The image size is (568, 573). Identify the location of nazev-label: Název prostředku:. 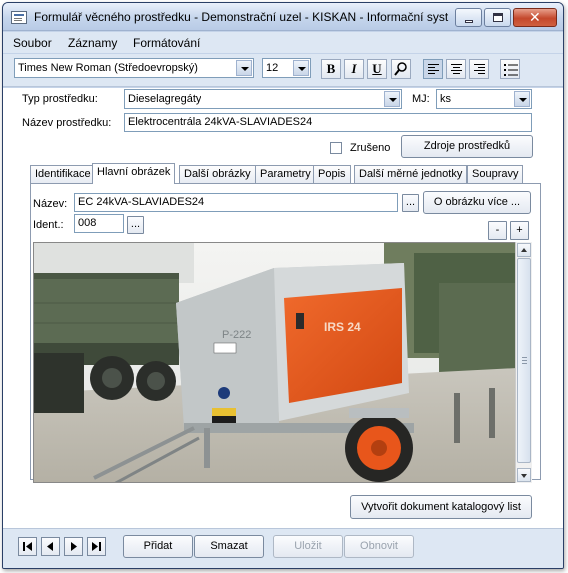
(67, 123).